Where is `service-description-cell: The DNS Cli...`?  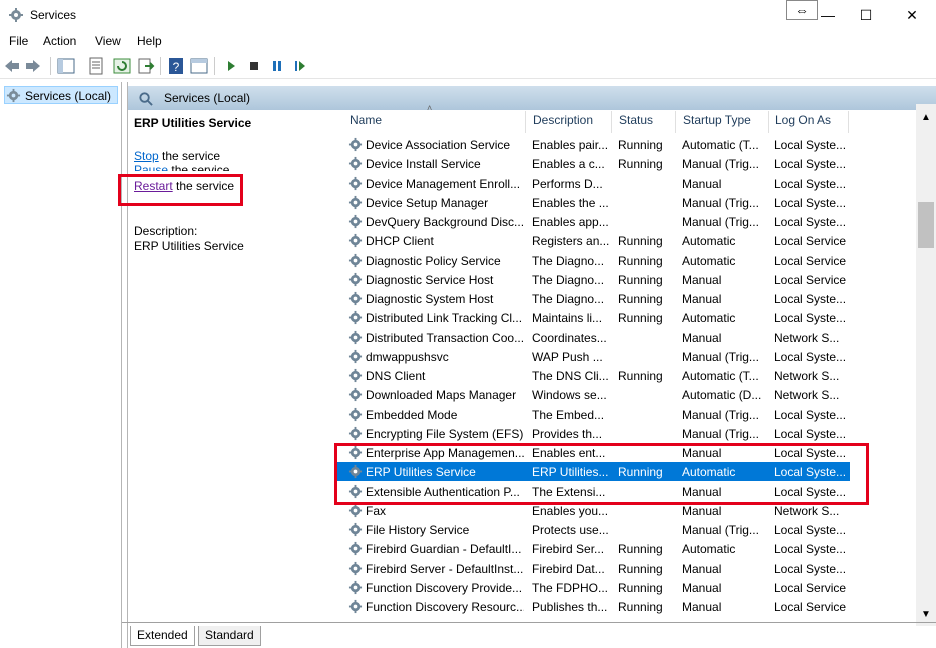 service-description-cell: The DNS Cli... is located at coordinates (570, 376).